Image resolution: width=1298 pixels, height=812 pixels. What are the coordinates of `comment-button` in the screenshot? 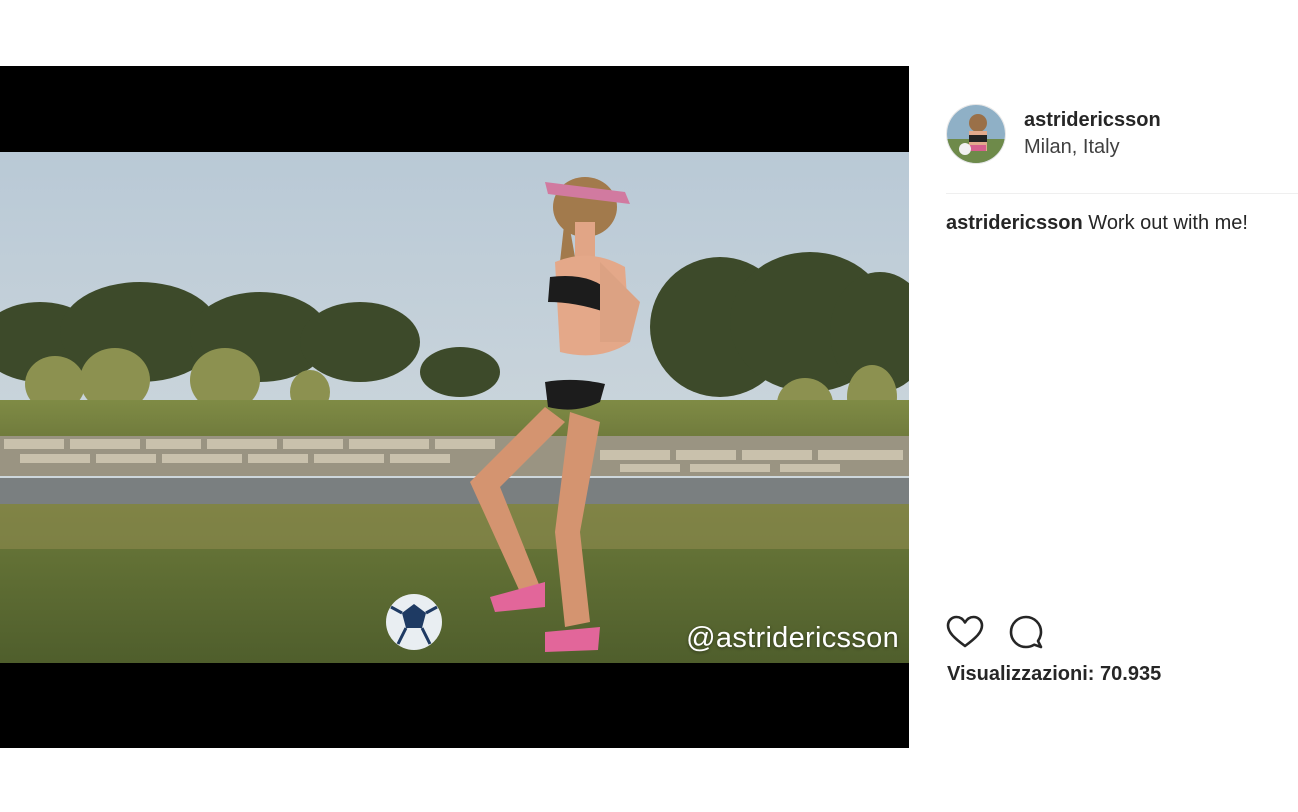 It's located at (1028, 632).